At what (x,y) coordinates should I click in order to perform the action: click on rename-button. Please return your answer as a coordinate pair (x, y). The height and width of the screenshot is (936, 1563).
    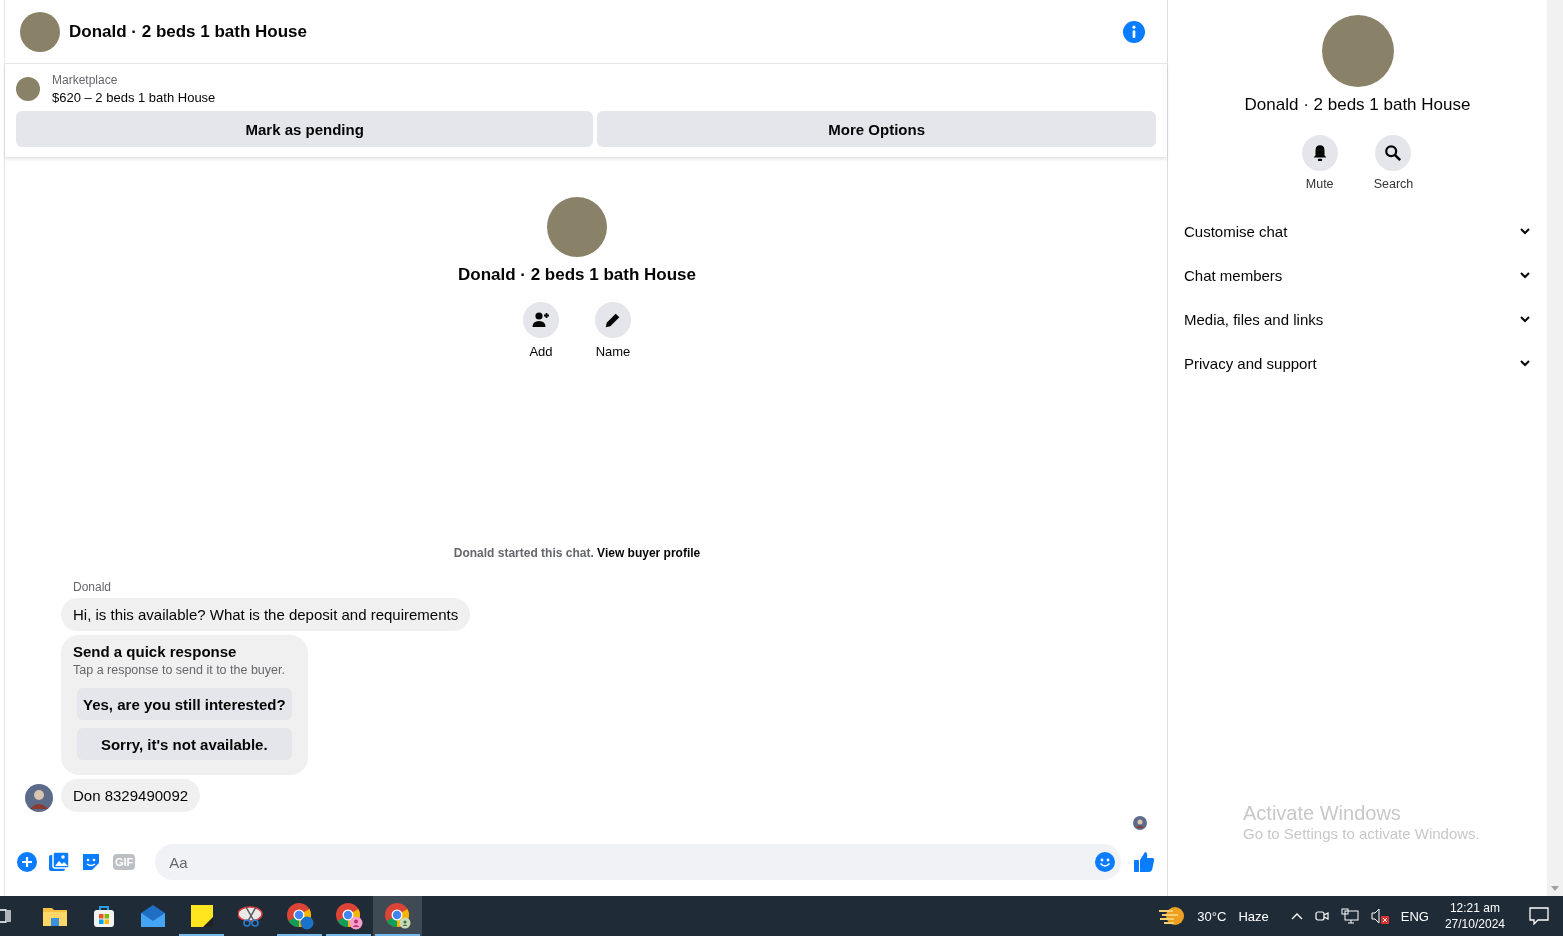
    Looking at the image, I should click on (613, 320).